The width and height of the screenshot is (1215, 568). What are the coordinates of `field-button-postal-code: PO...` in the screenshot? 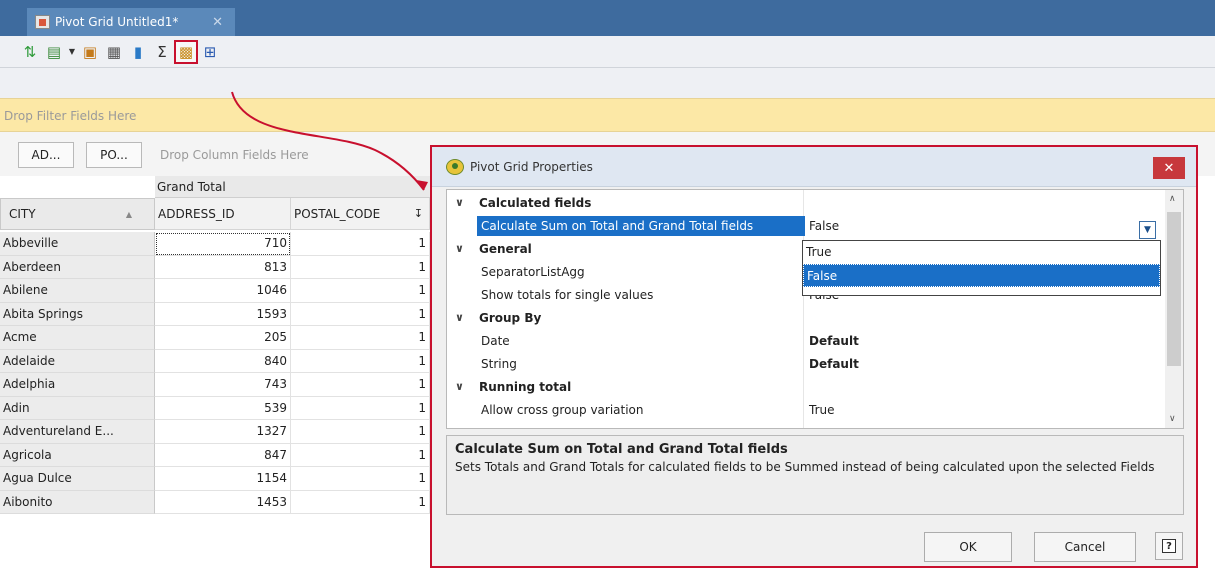 It's located at (114, 155).